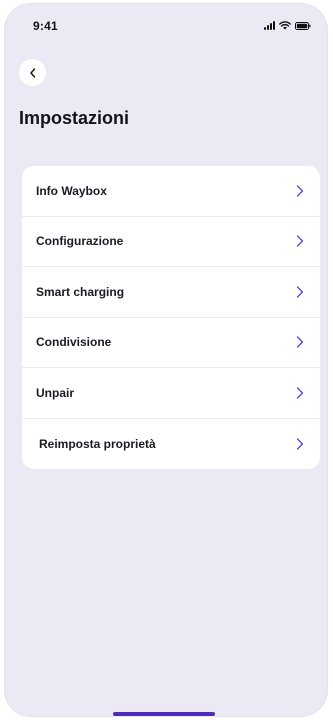 The height and width of the screenshot is (720, 333). Describe the element at coordinates (80, 241) in the screenshot. I see `settings-item-label: Configurazione` at that location.